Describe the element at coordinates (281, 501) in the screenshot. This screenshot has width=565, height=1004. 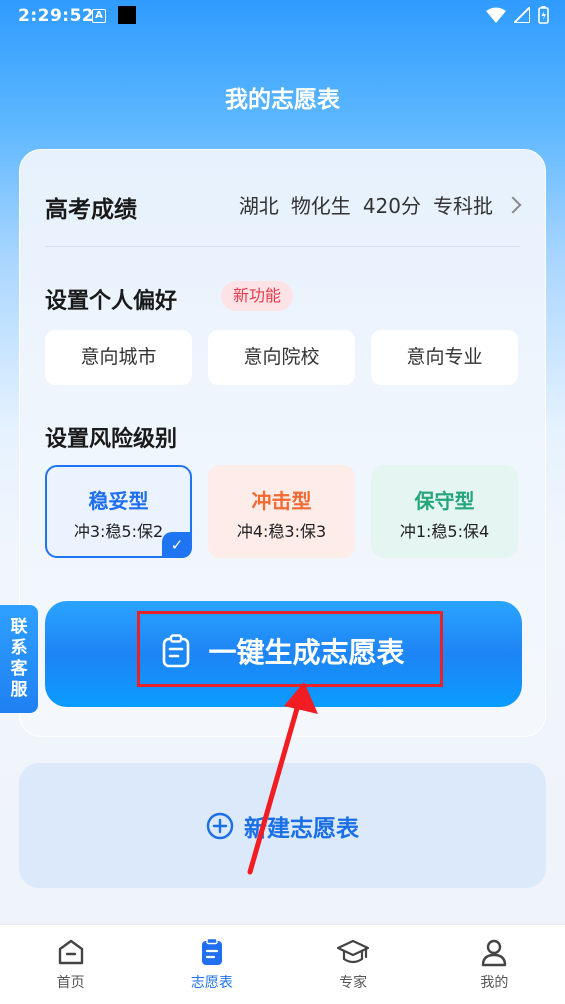
I see `risk-option-name: 冲击型` at that location.